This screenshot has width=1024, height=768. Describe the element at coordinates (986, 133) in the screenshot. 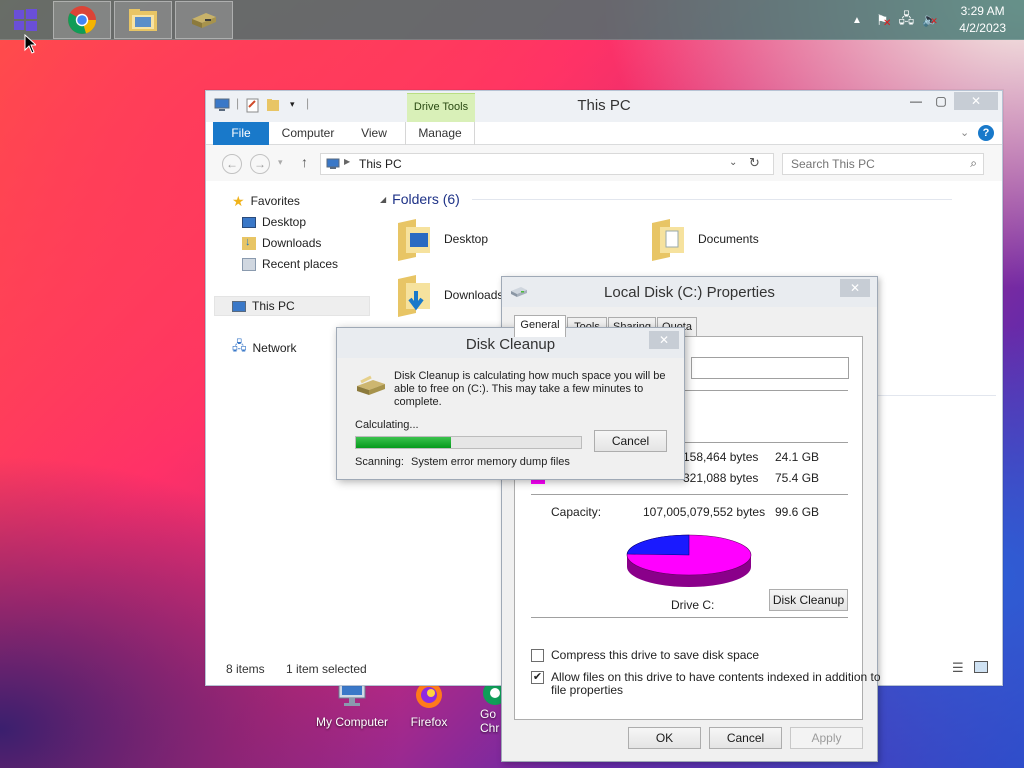

I see `help-icon: ?` at that location.